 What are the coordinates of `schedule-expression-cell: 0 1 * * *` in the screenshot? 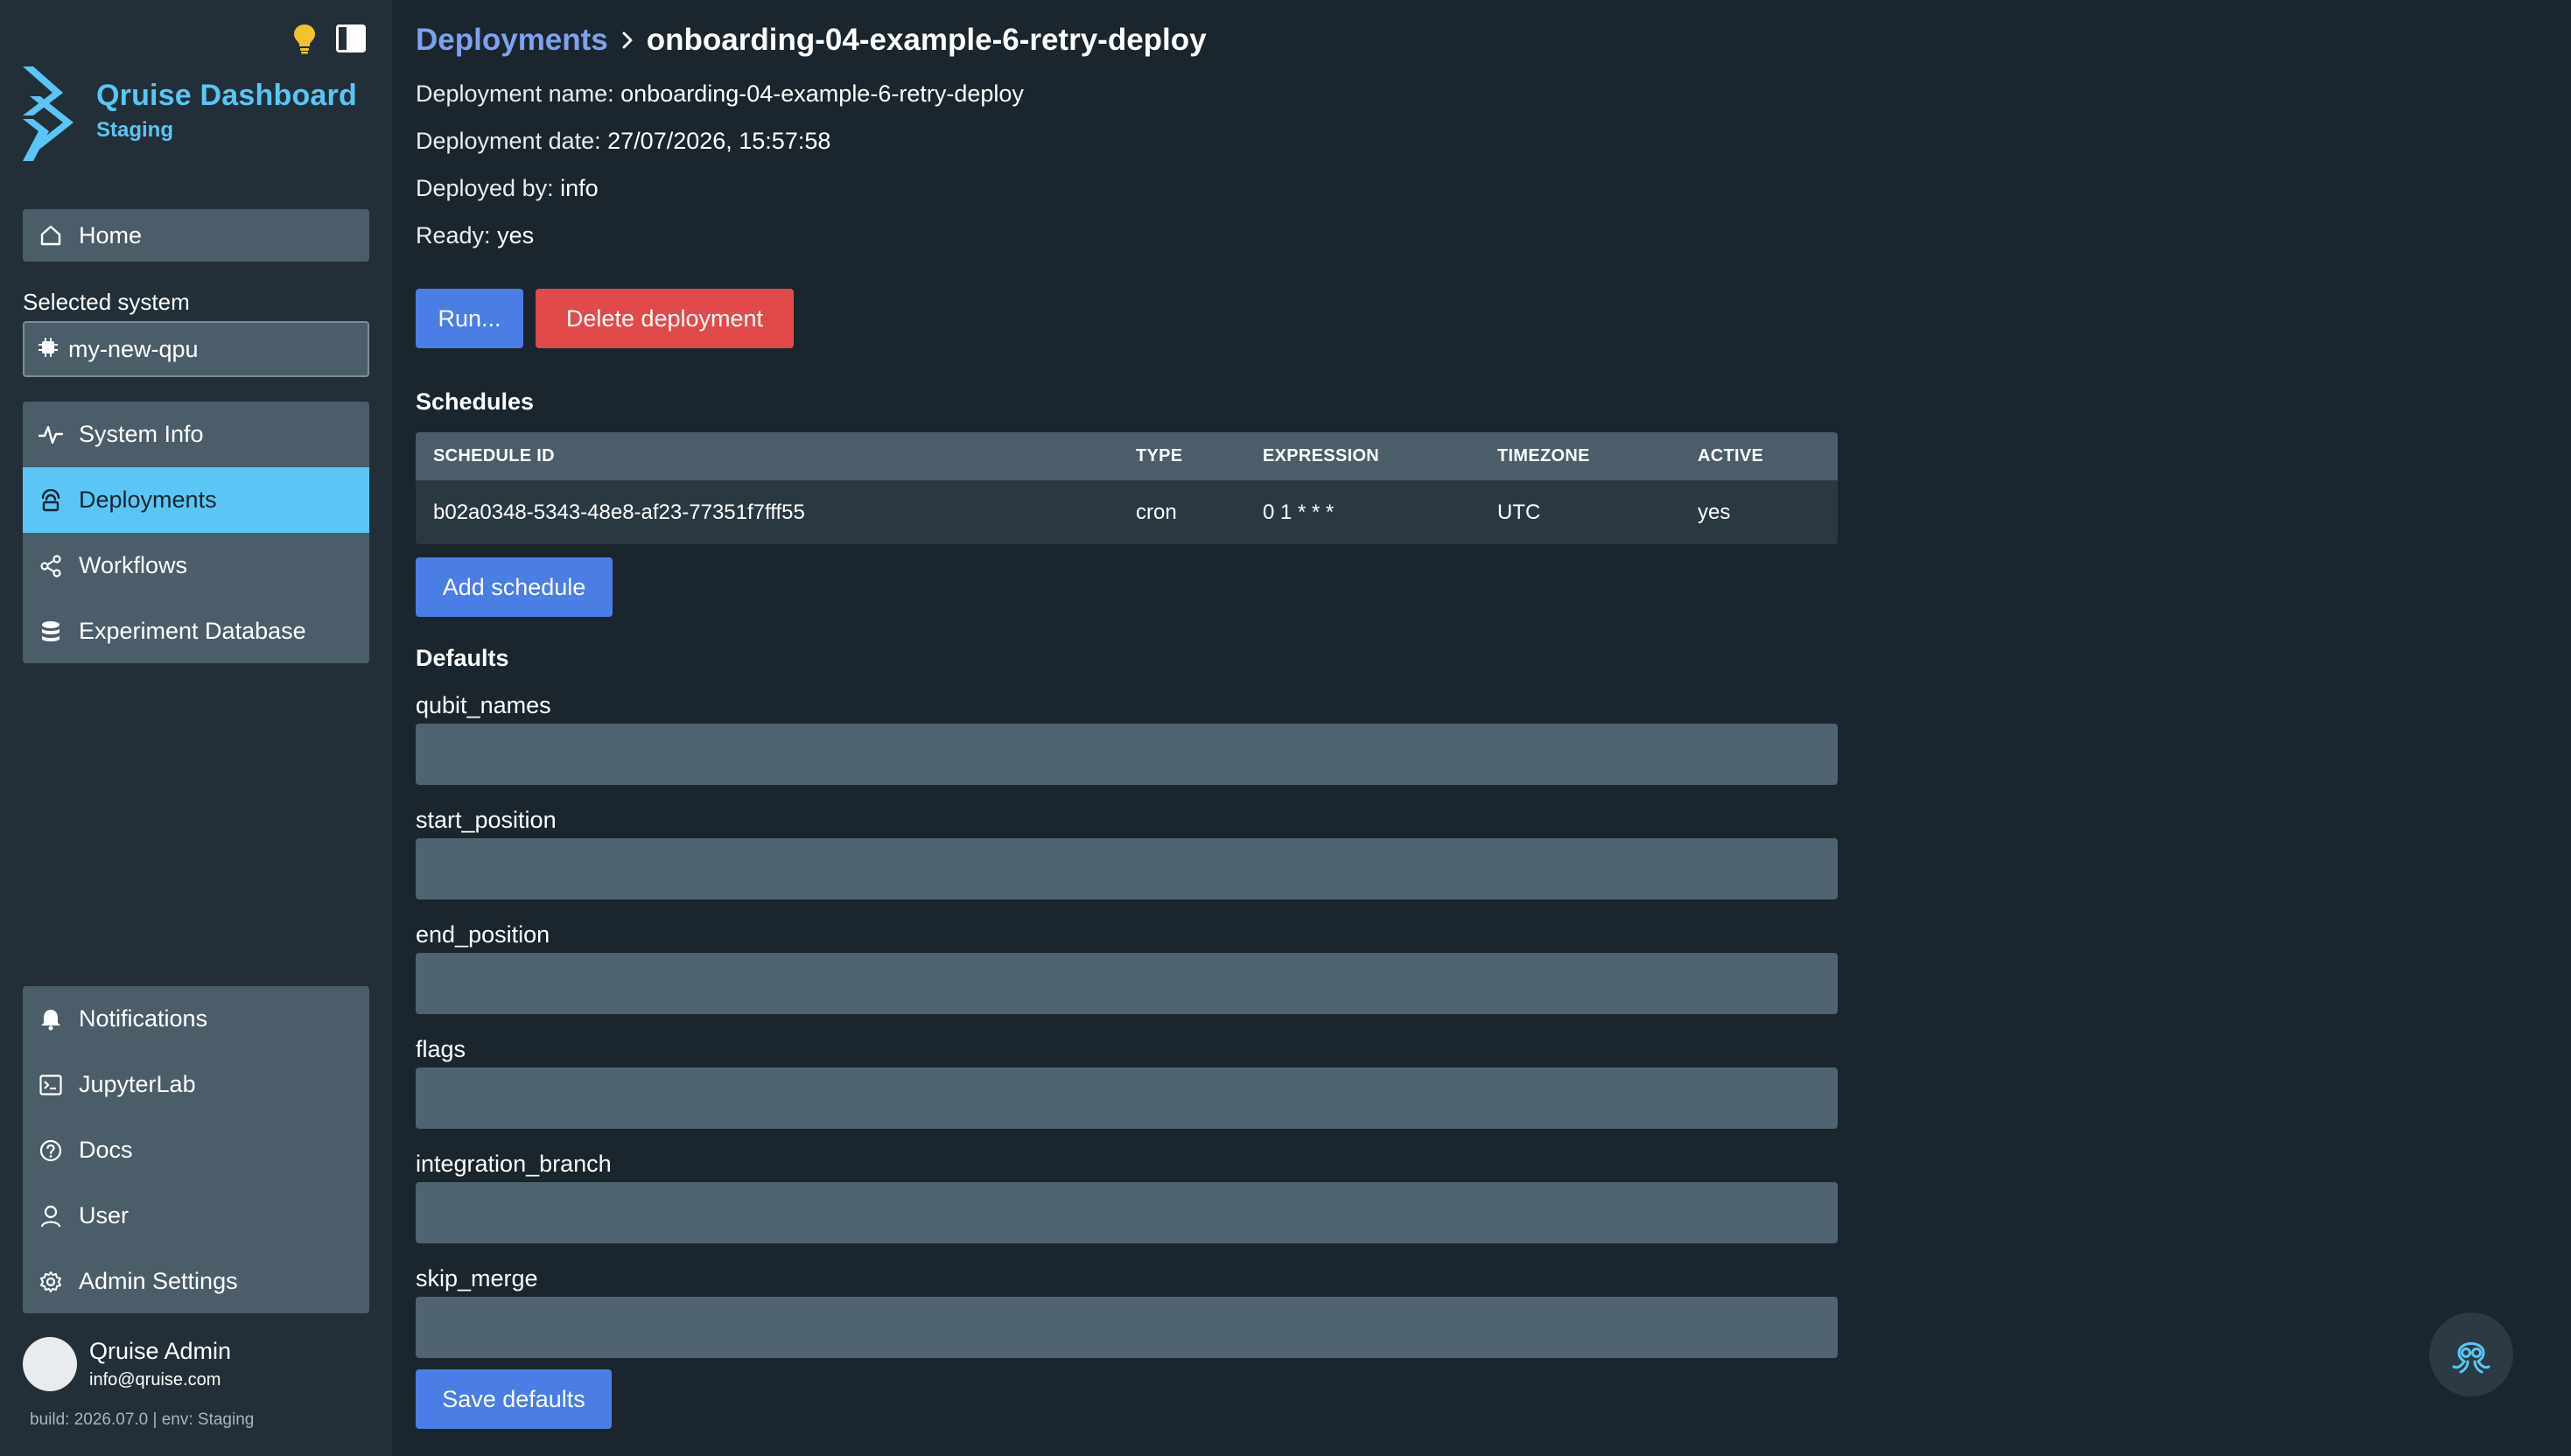 It's located at (1299, 512).